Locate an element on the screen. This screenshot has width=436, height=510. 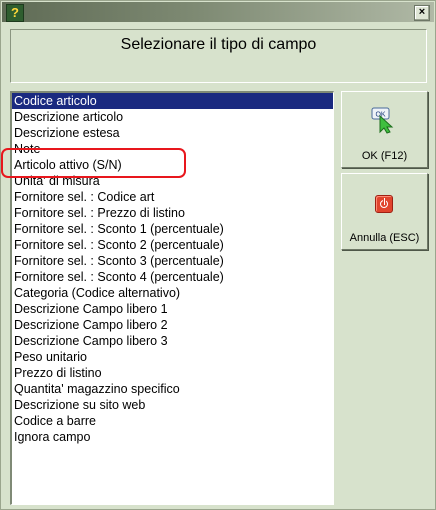
list-item: Fornitore sel. : Sconto 4 (percentuale) is located at coordinates (172, 277).